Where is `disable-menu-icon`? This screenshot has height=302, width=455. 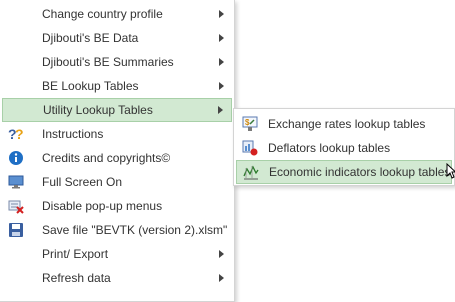
disable-menu-icon is located at coordinates (16, 206).